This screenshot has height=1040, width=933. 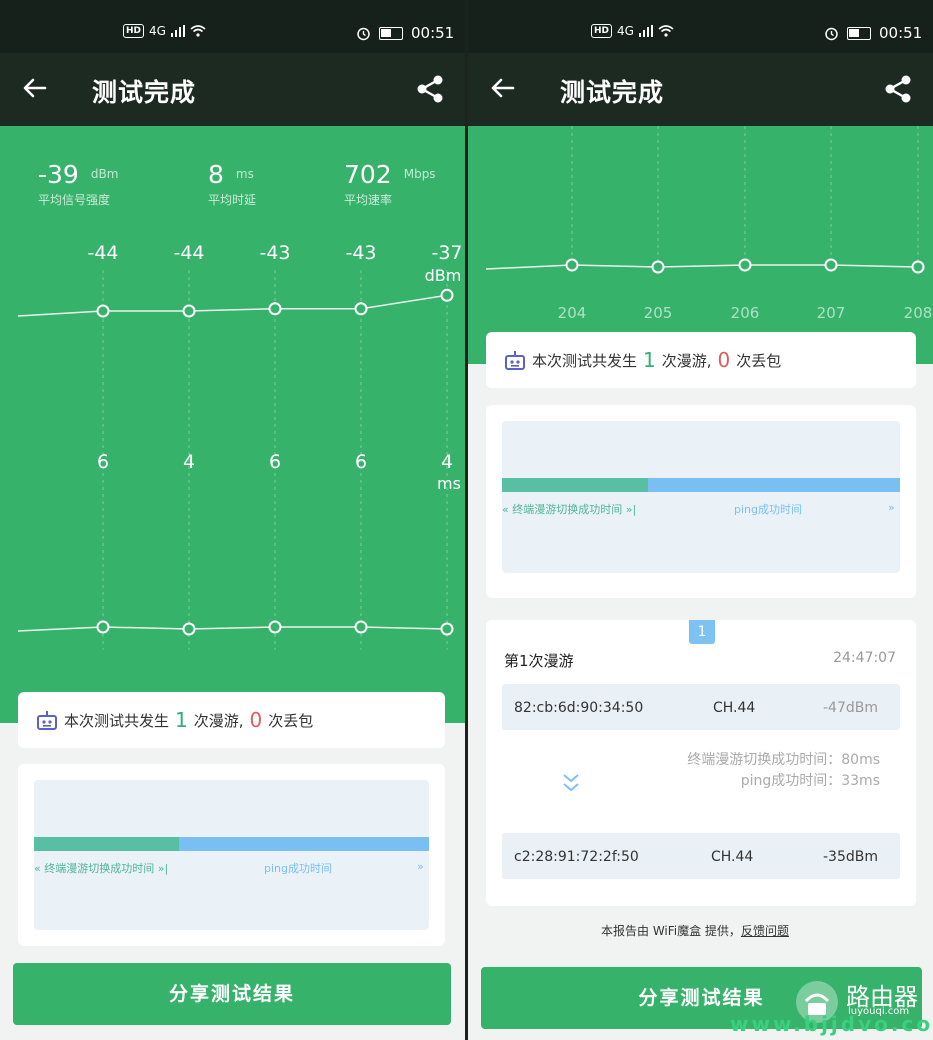 I want to click on target-ap-channel: CH.44, so click(x=732, y=857).